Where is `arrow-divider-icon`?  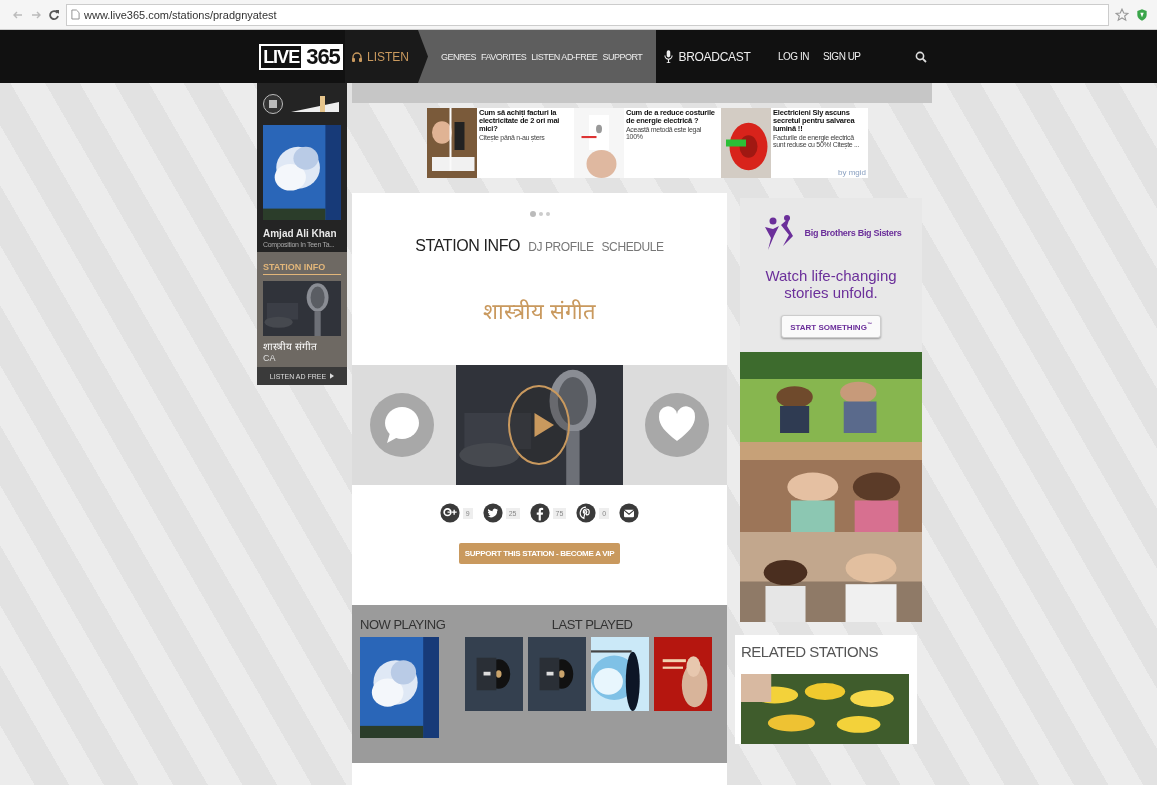
arrow-divider-icon is located at coordinates (423, 56).